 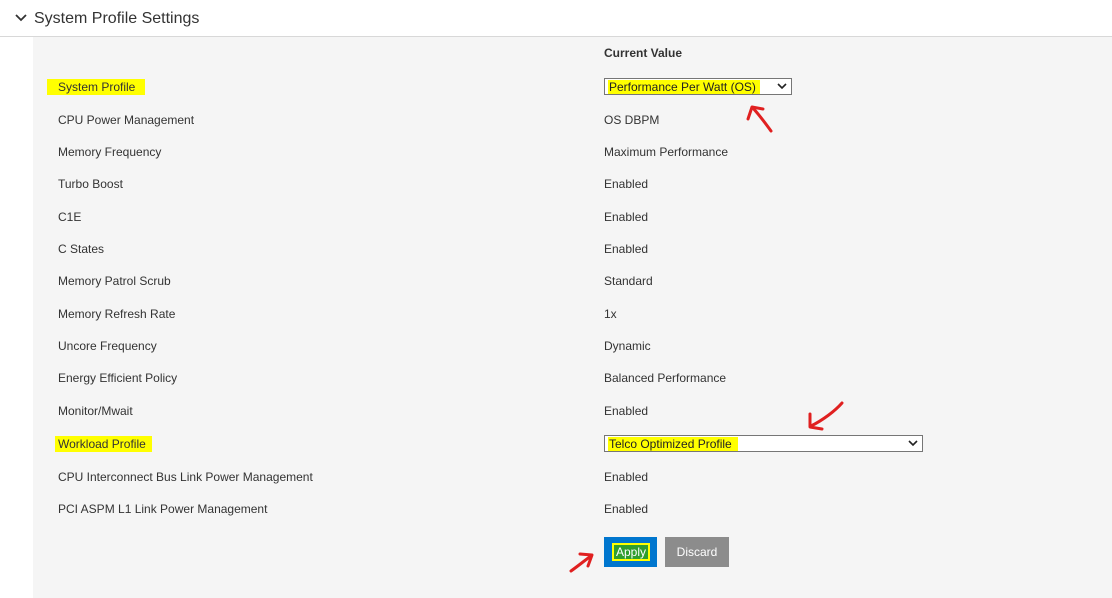 I want to click on discard-button: Discard, so click(x=697, y=552).